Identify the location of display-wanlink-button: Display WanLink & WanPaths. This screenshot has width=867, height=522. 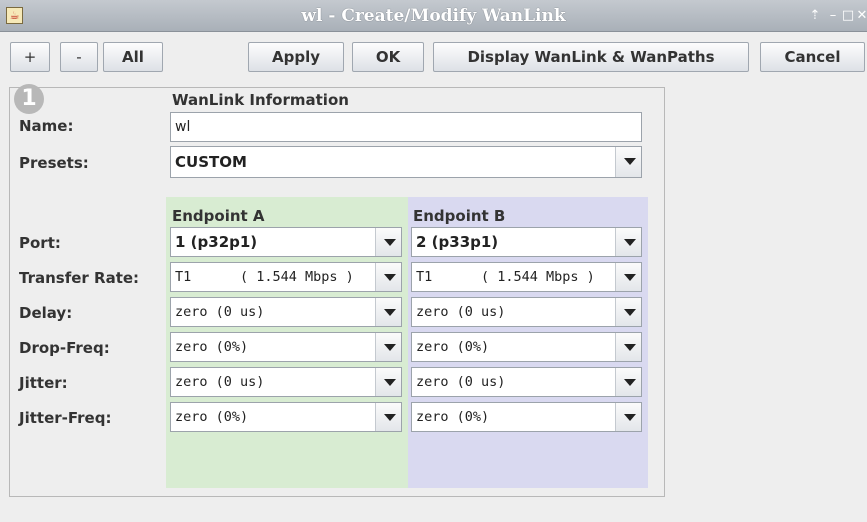
(591, 57).